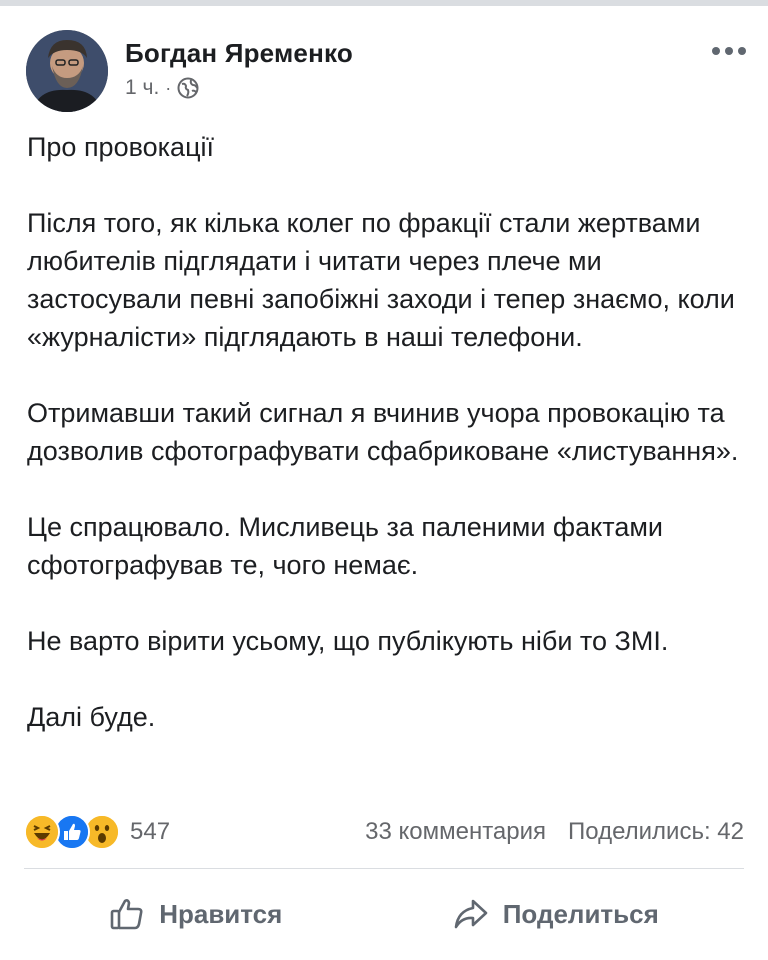 This screenshot has width=768, height=960. I want to click on actions-divider, so click(384, 868).